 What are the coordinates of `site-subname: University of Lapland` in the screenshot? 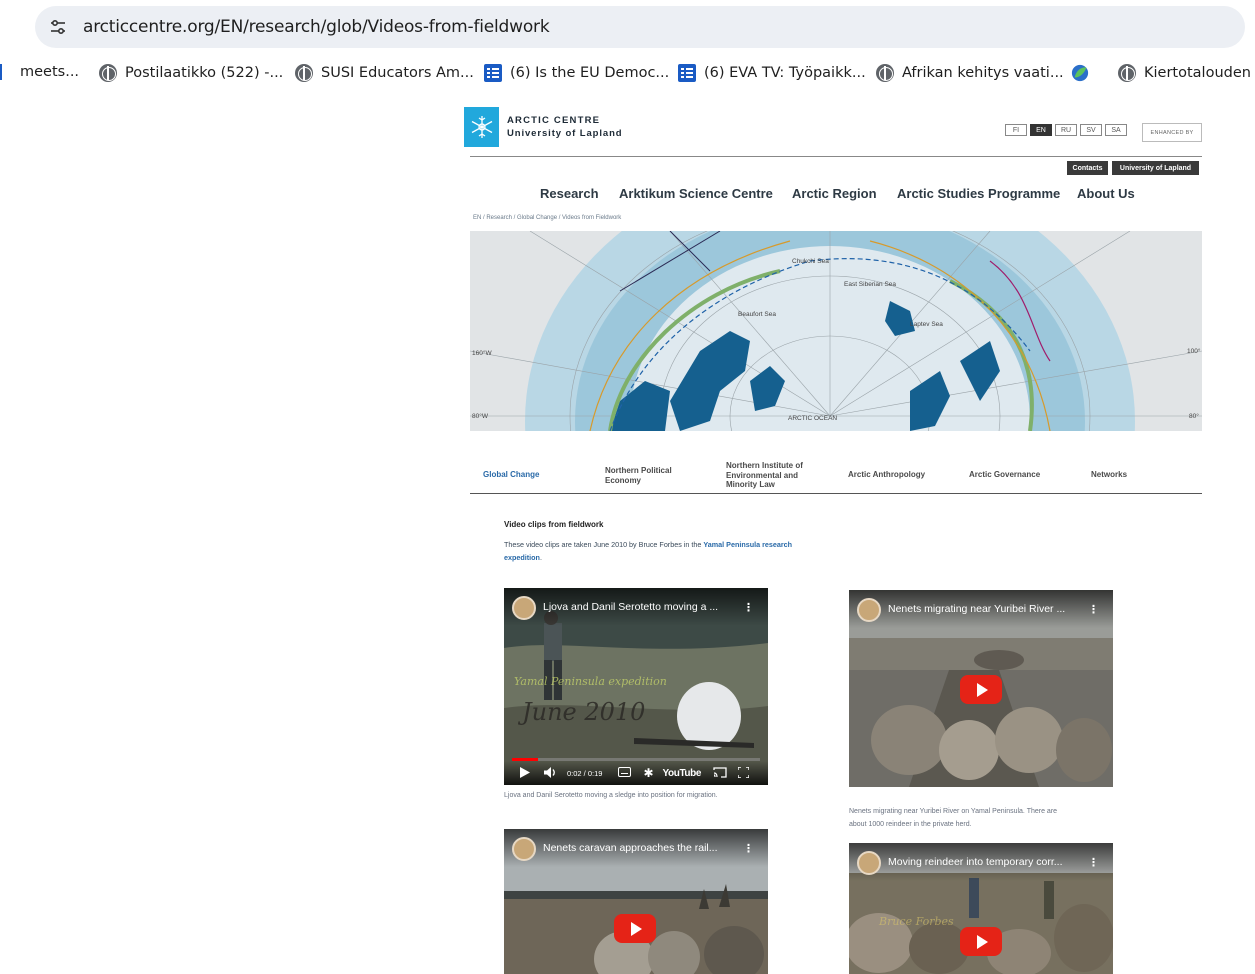 It's located at (565, 133).